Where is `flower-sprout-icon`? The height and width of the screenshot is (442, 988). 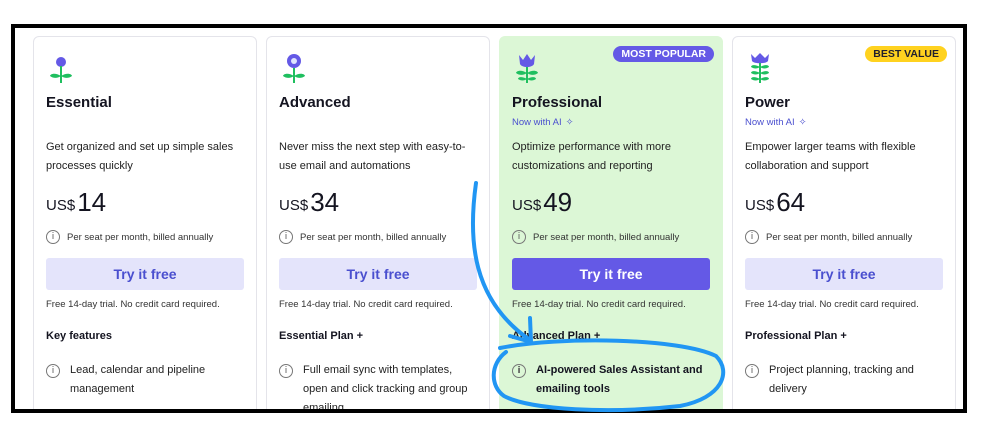
flower-sprout-icon is located at coordinates (145, 68).